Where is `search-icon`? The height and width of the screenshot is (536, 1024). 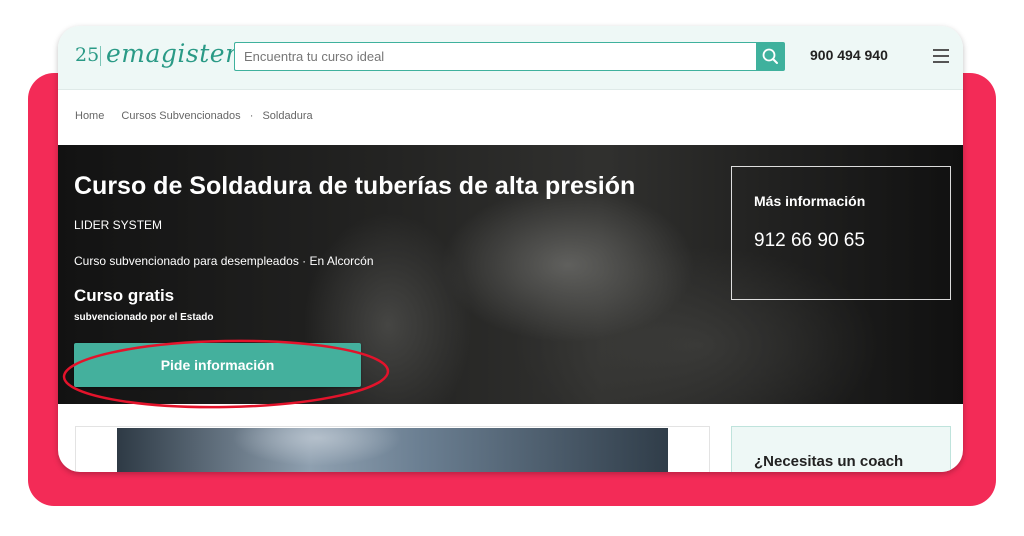
search-icon is located at coordinates (770, 56).